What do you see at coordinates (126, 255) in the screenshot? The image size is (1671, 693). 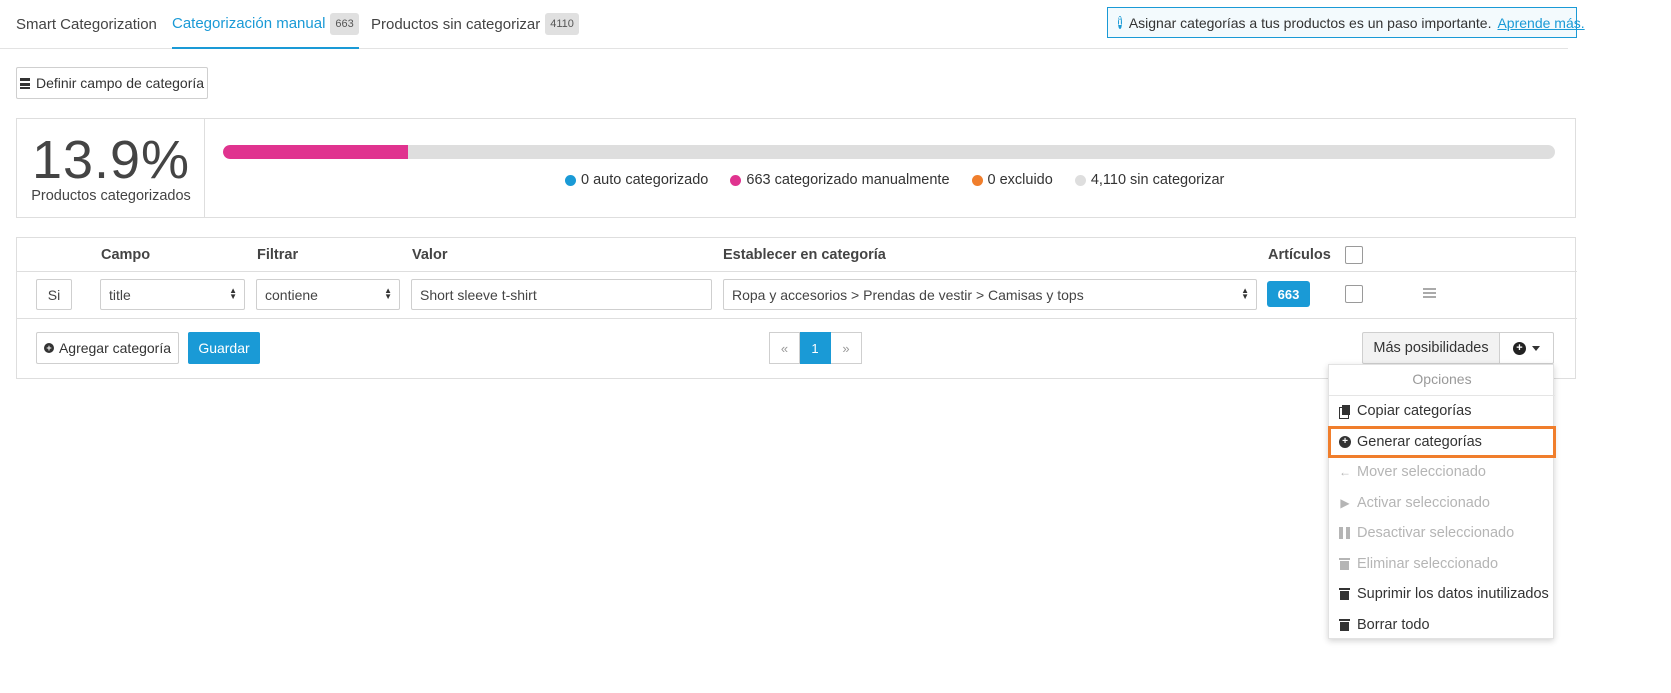 I see `header-campo: Campo` at bounding box center [126, 255].